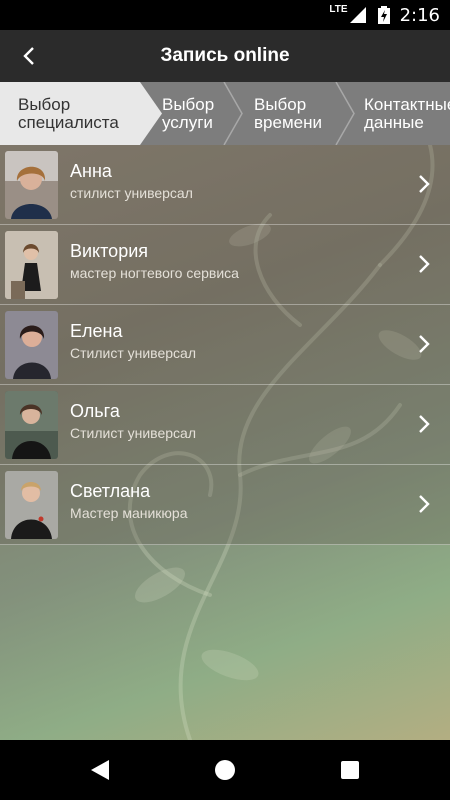 The image size is (450, 800). Describe the element at coordinates (394, 122) in the screenshot. I see `step-contacts-line2: данные` at that location.